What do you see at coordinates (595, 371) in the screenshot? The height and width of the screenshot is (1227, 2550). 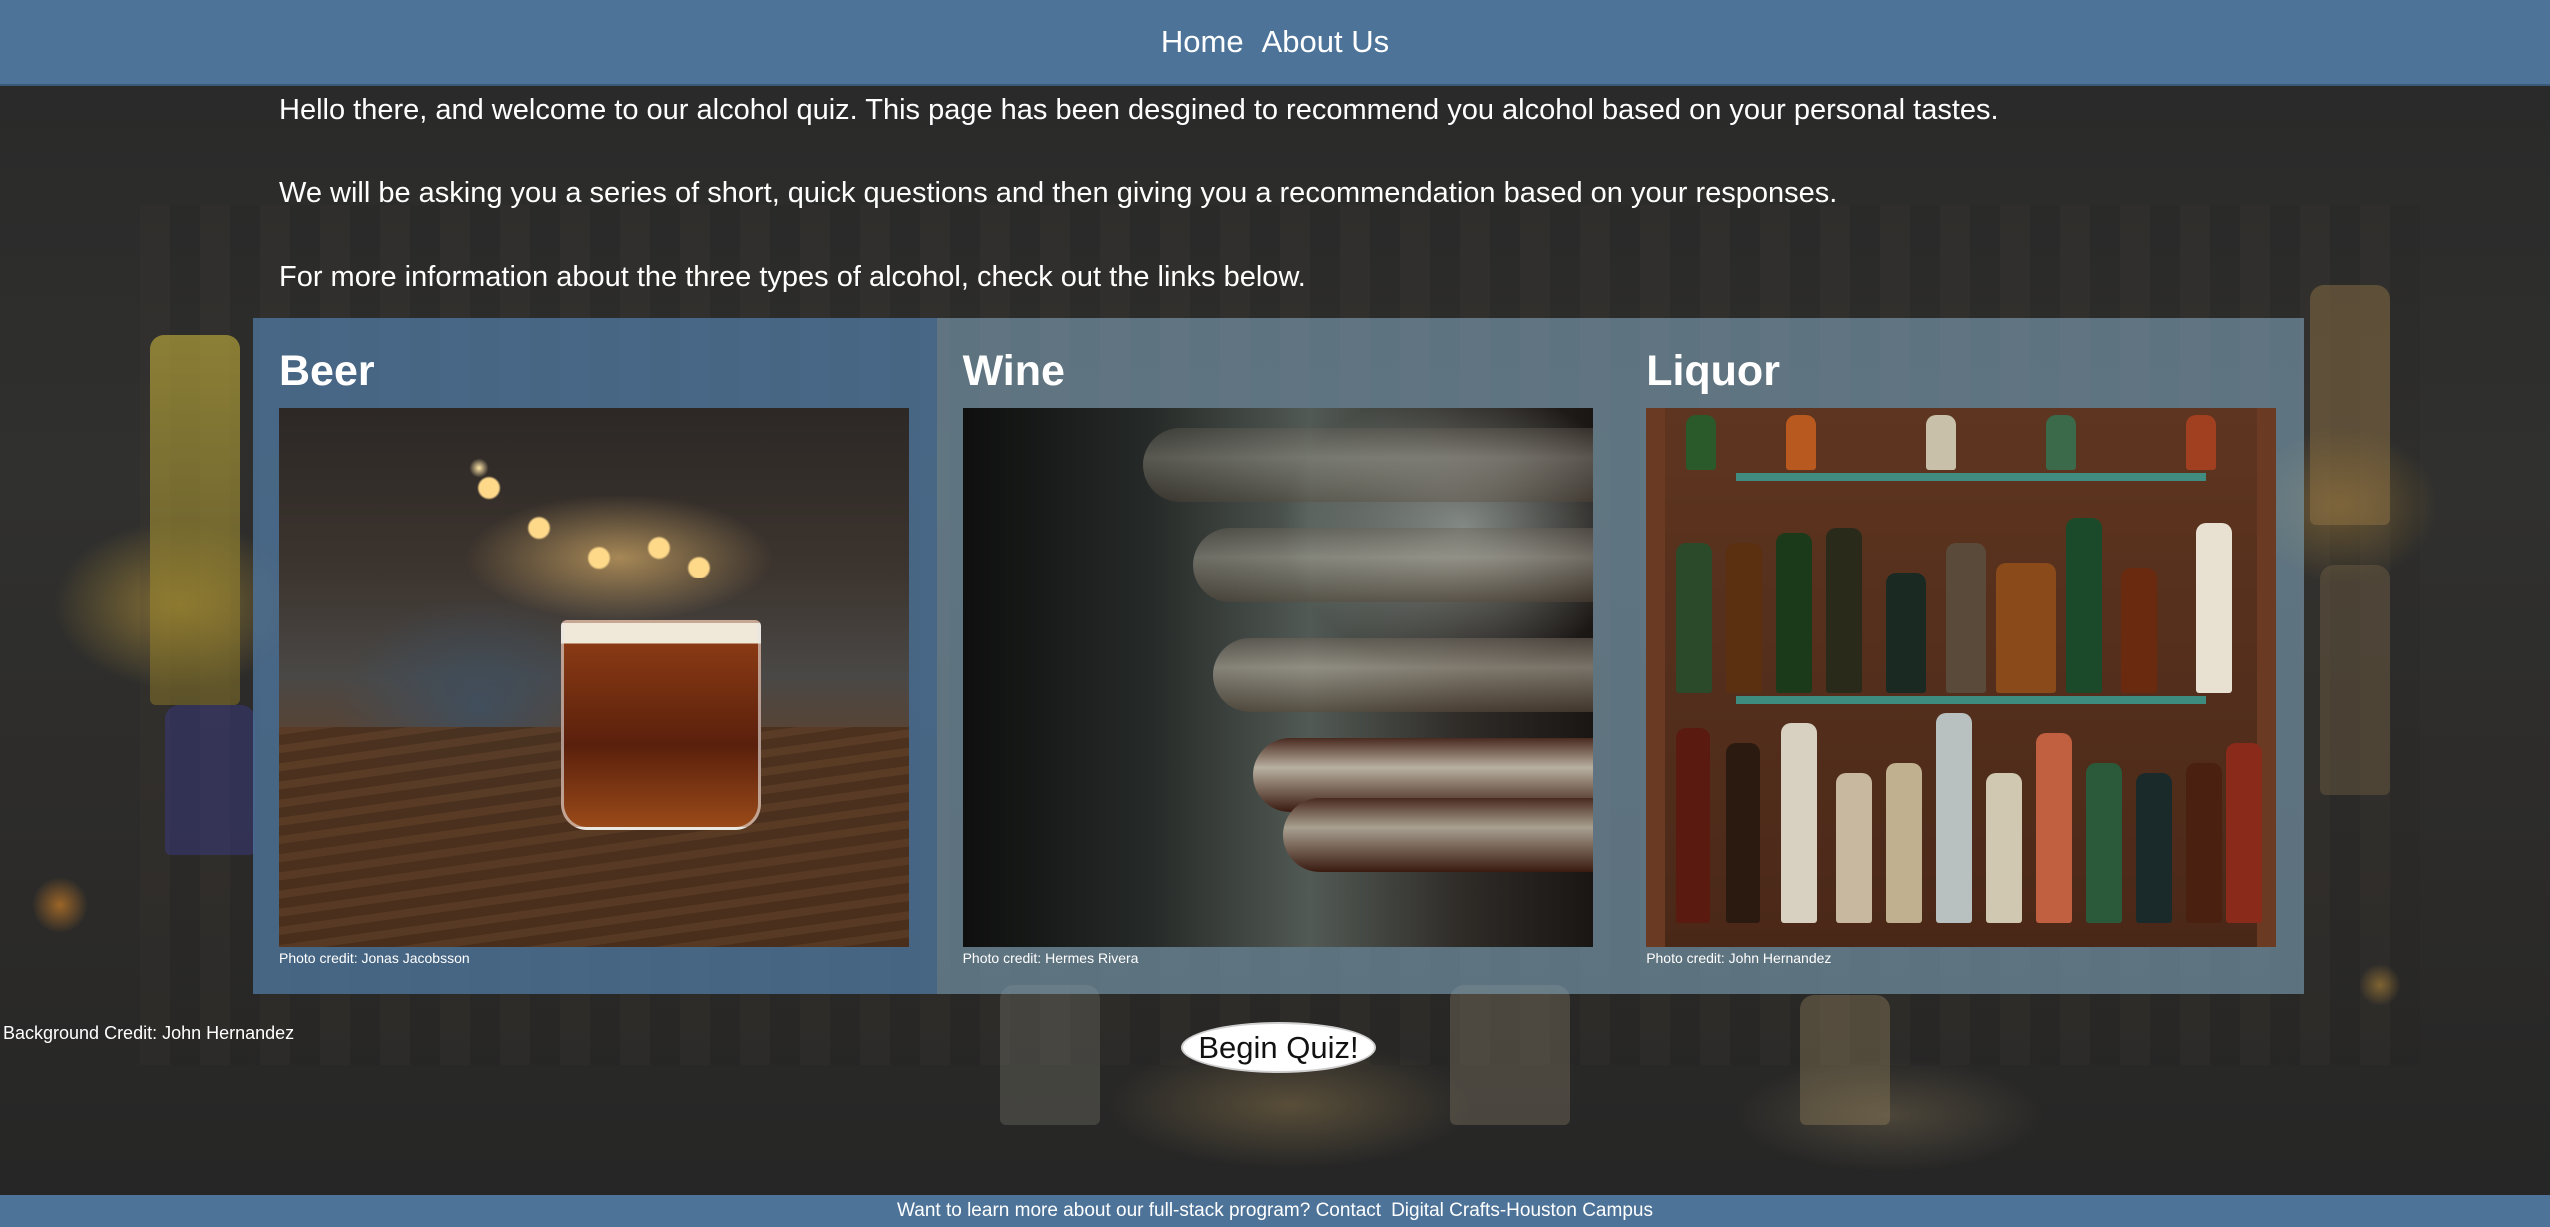 I see `card-title-beer: Beer` at bounding box center [595, 371].